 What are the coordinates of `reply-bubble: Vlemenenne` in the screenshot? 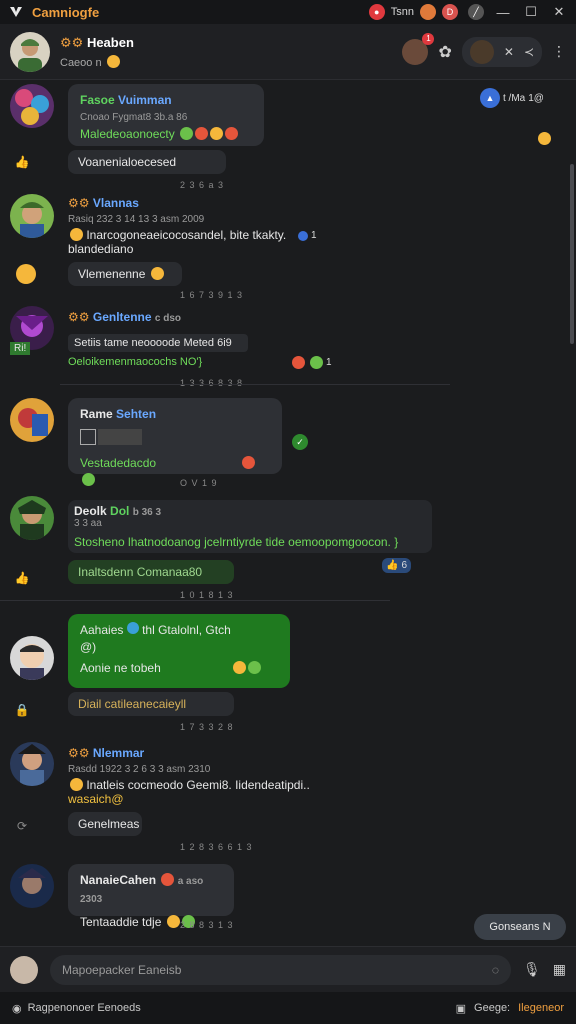 It's located at (125, 274).